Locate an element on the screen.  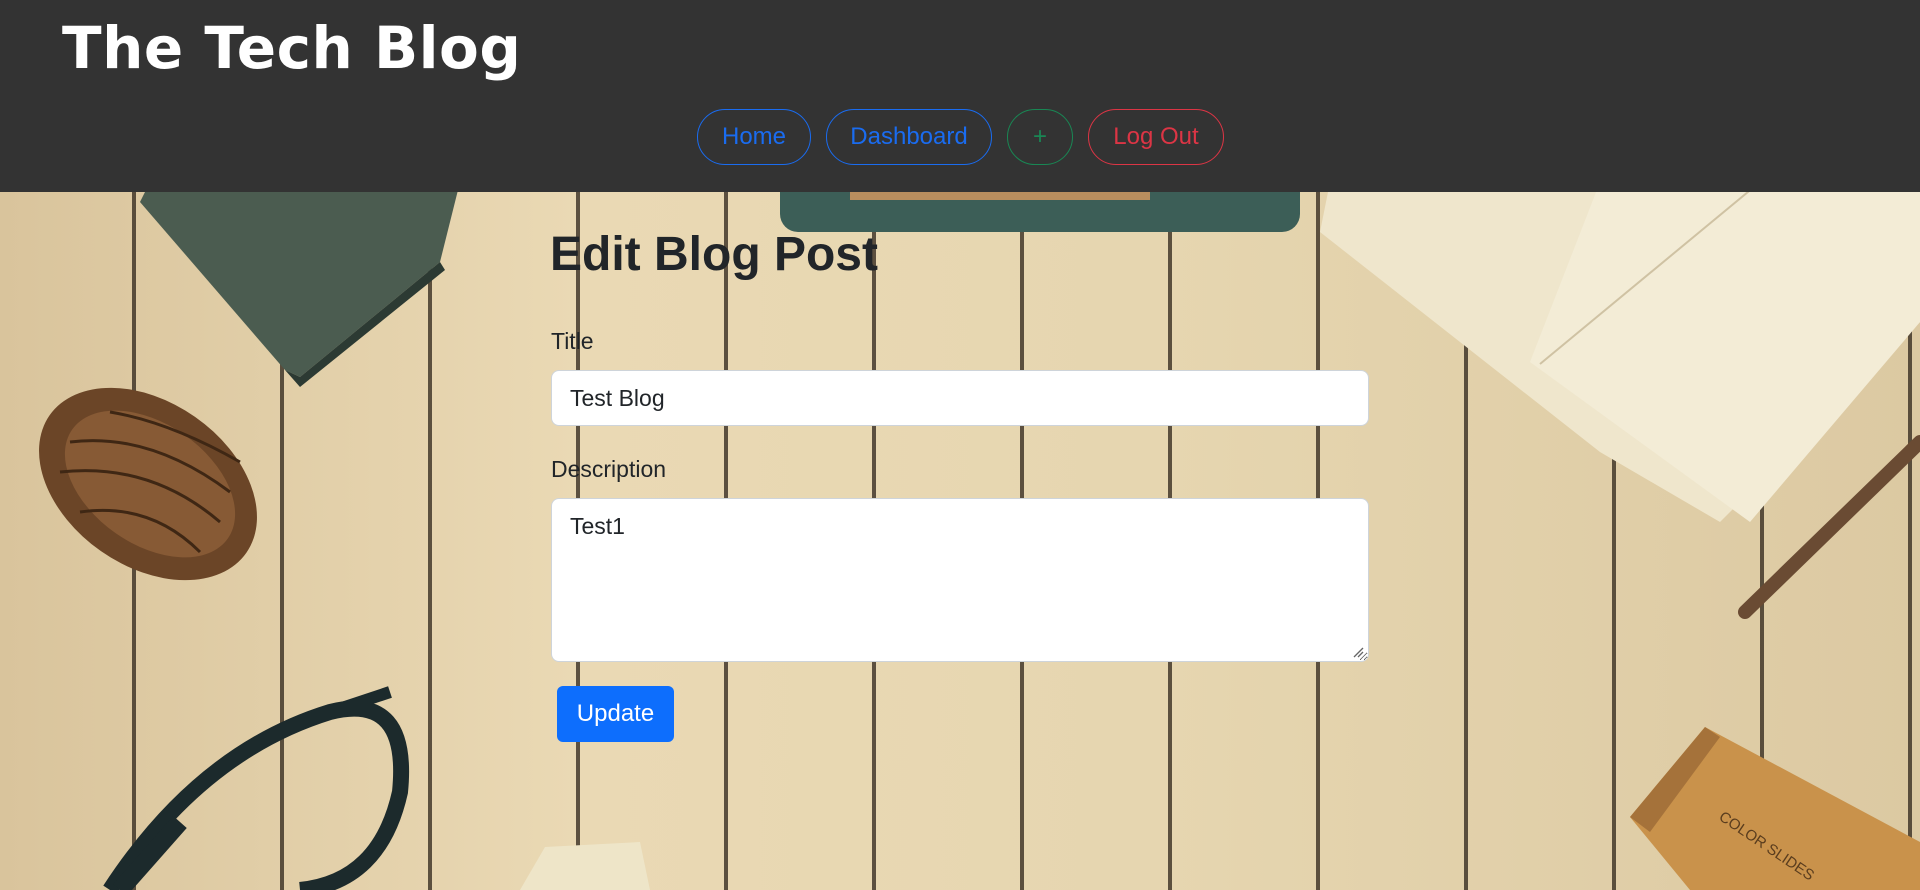
title-label: Title is located at coordinates (572, 341).